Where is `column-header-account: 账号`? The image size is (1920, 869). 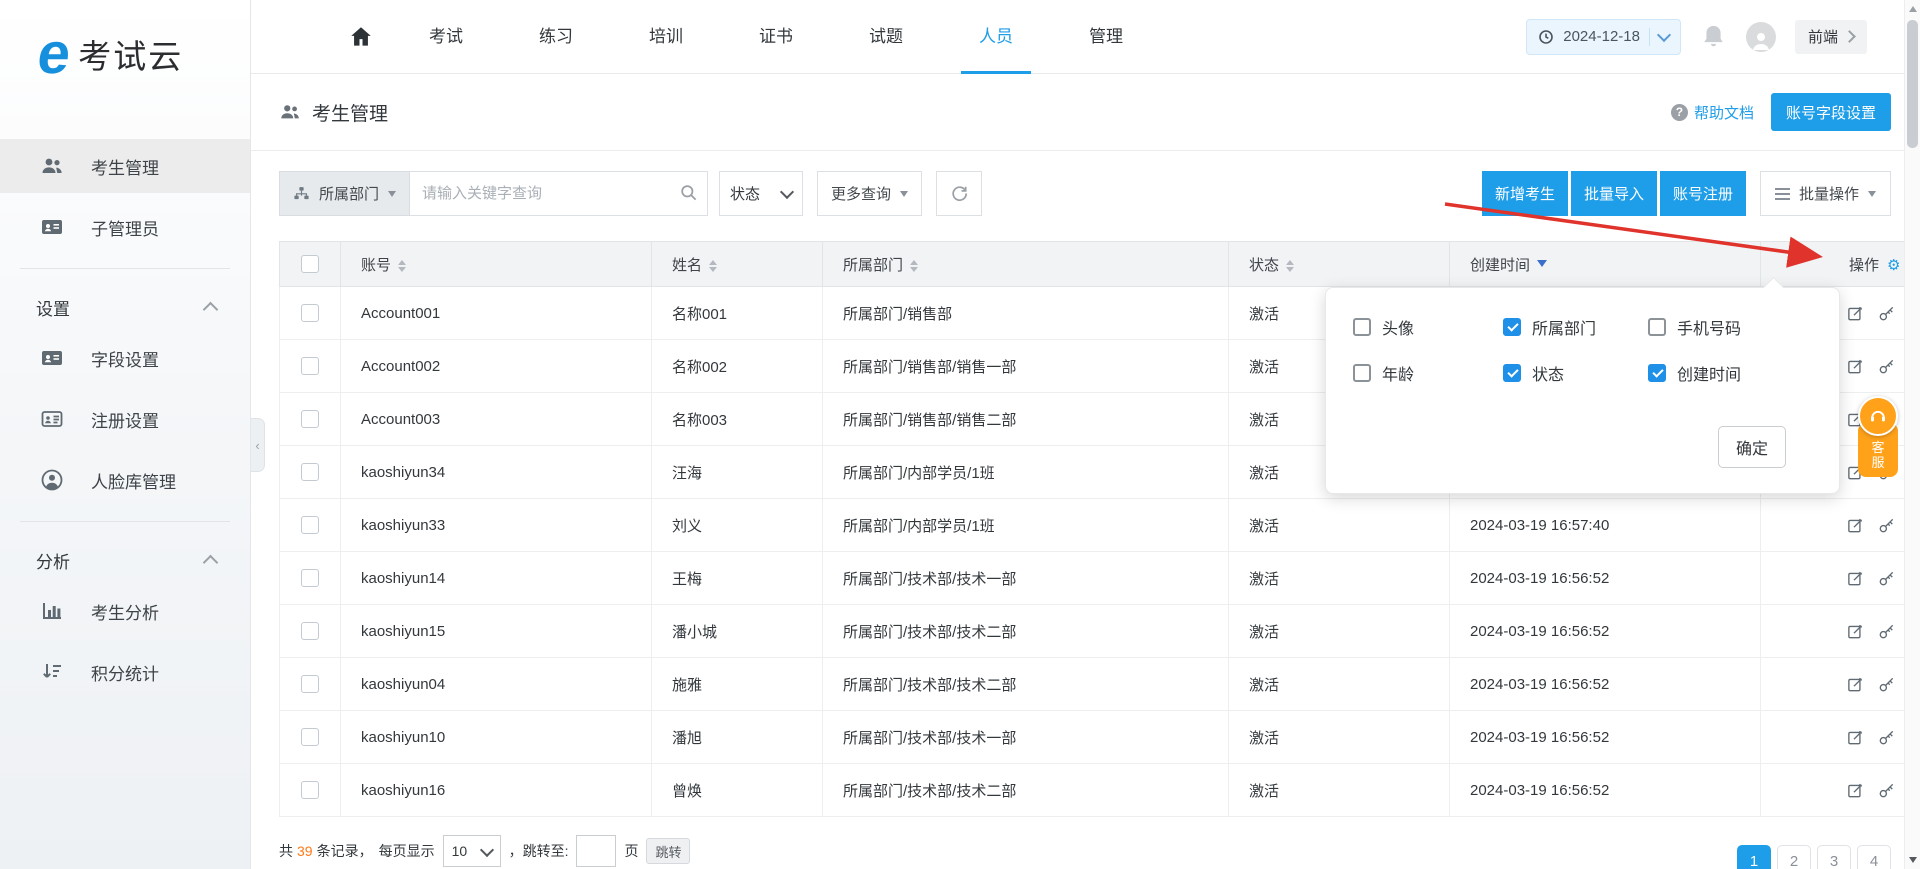 column-header-account: 账号 is located at coordinates (496, 264).